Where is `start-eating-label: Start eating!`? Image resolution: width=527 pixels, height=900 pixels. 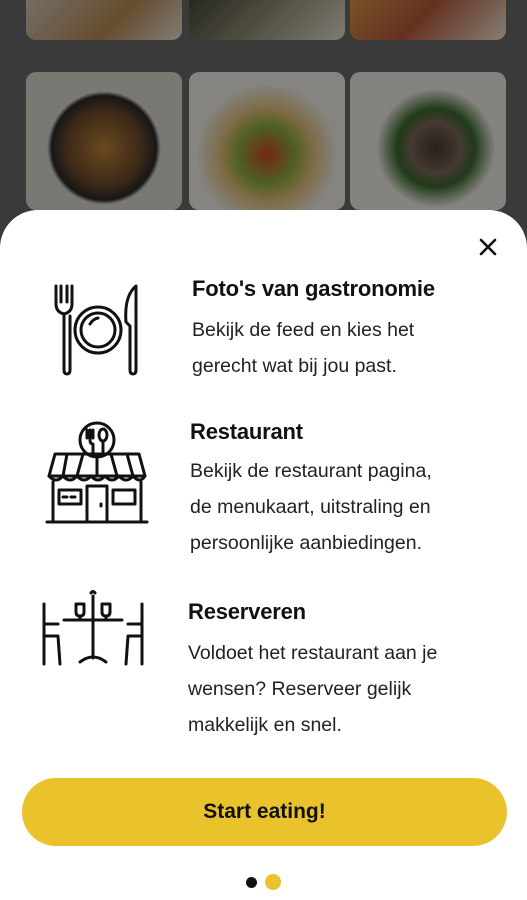
start-eating-label: Start eating! is located at coordinates (264, 811).